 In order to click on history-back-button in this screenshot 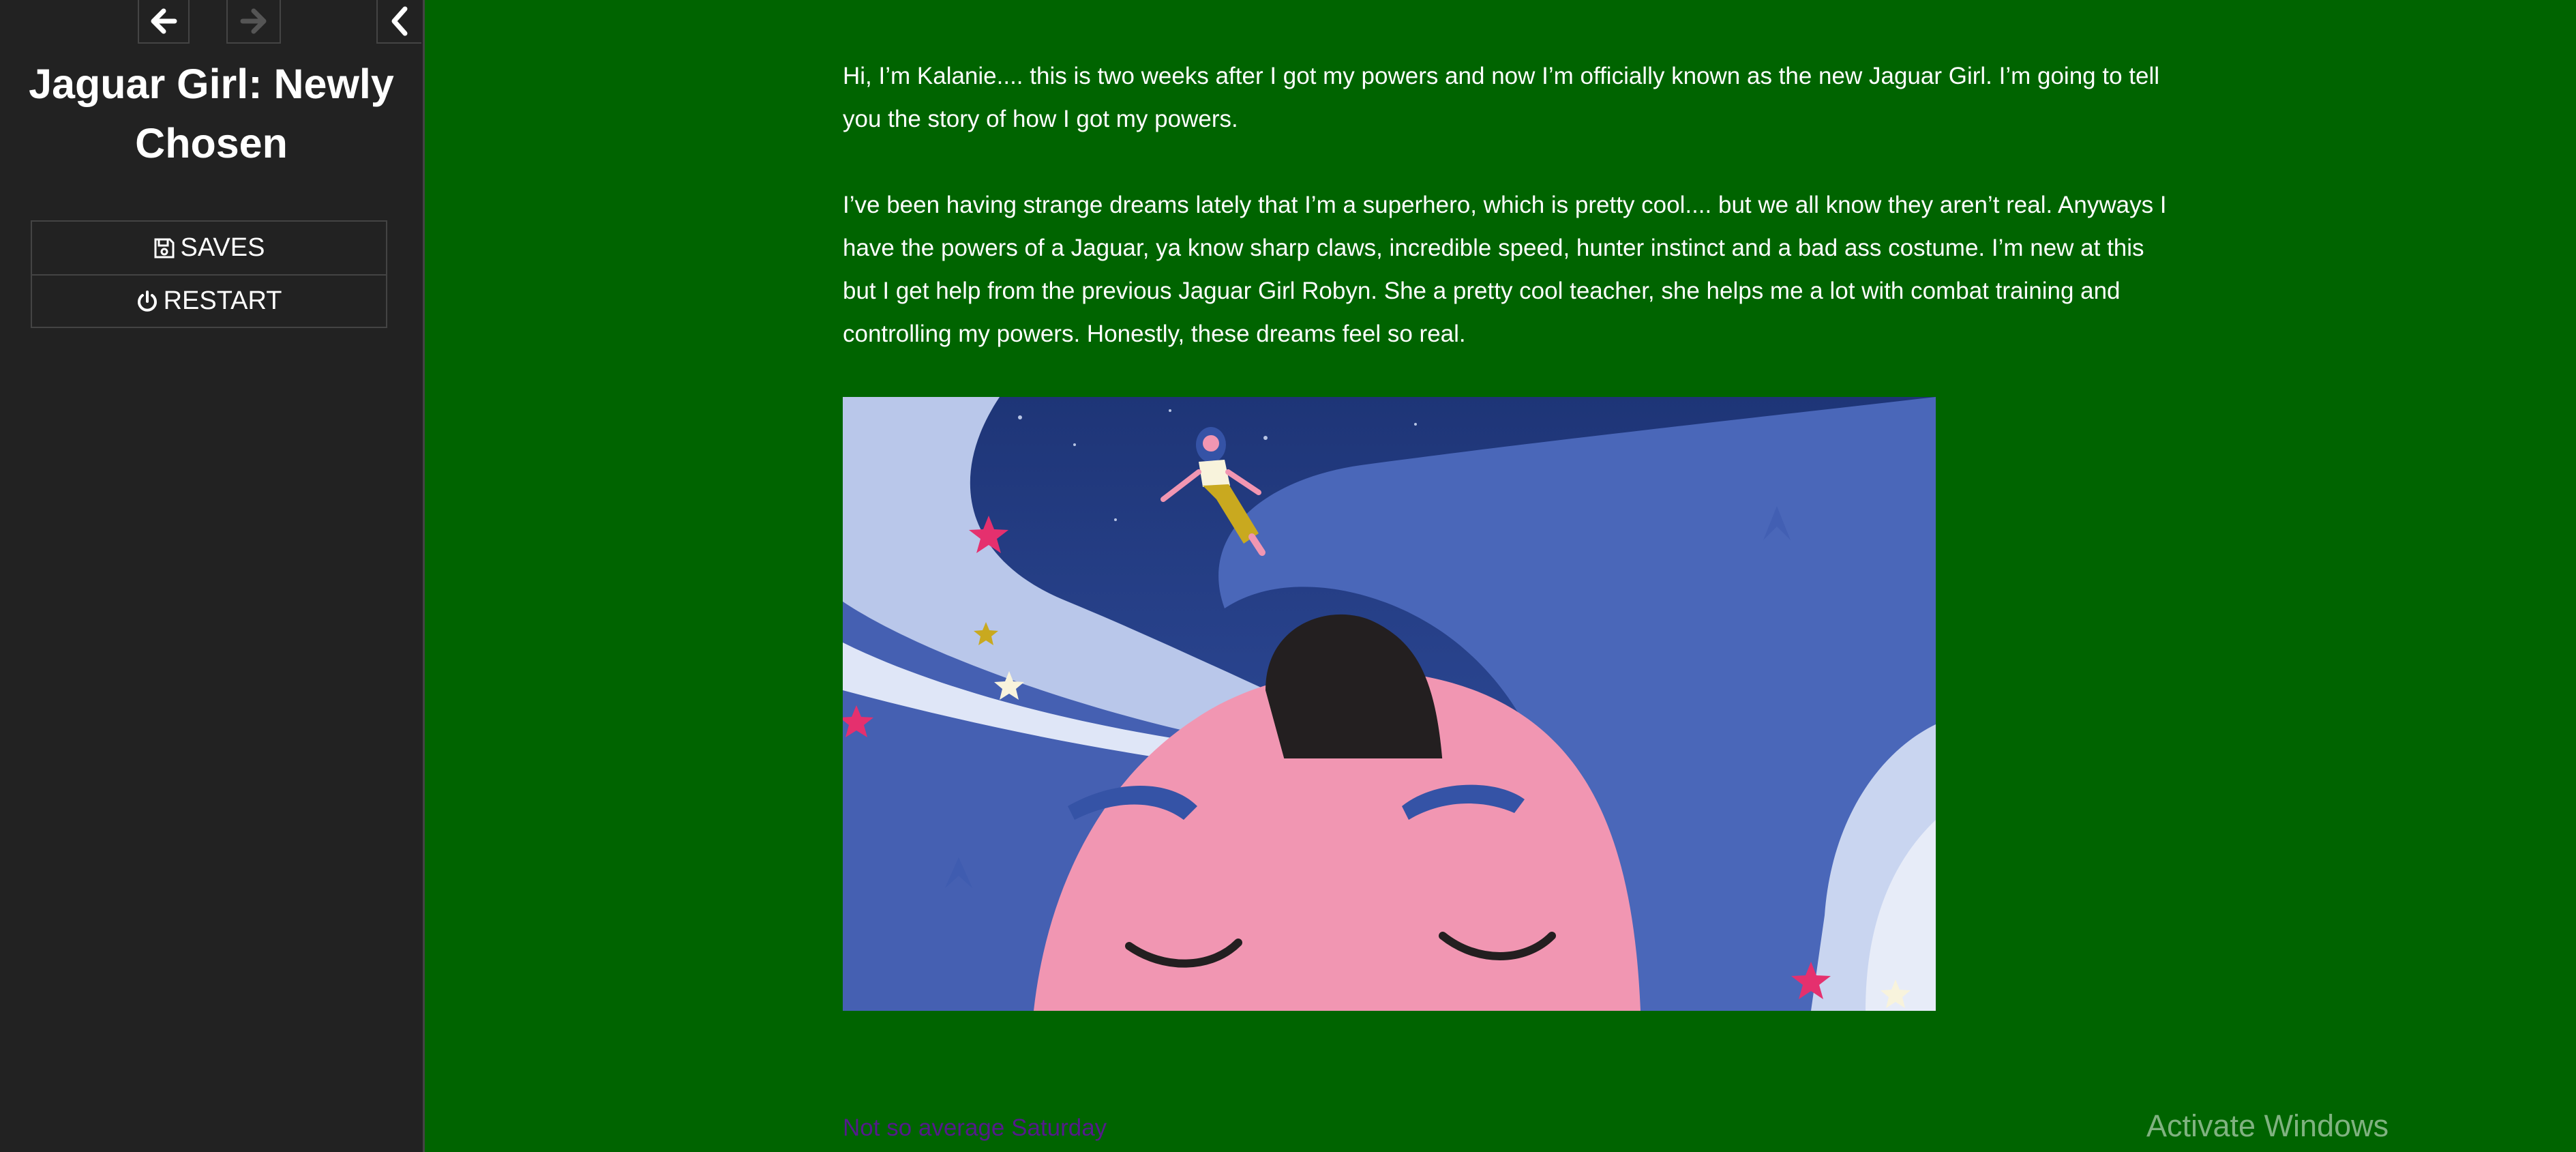, I will do `click(164, 22)`.